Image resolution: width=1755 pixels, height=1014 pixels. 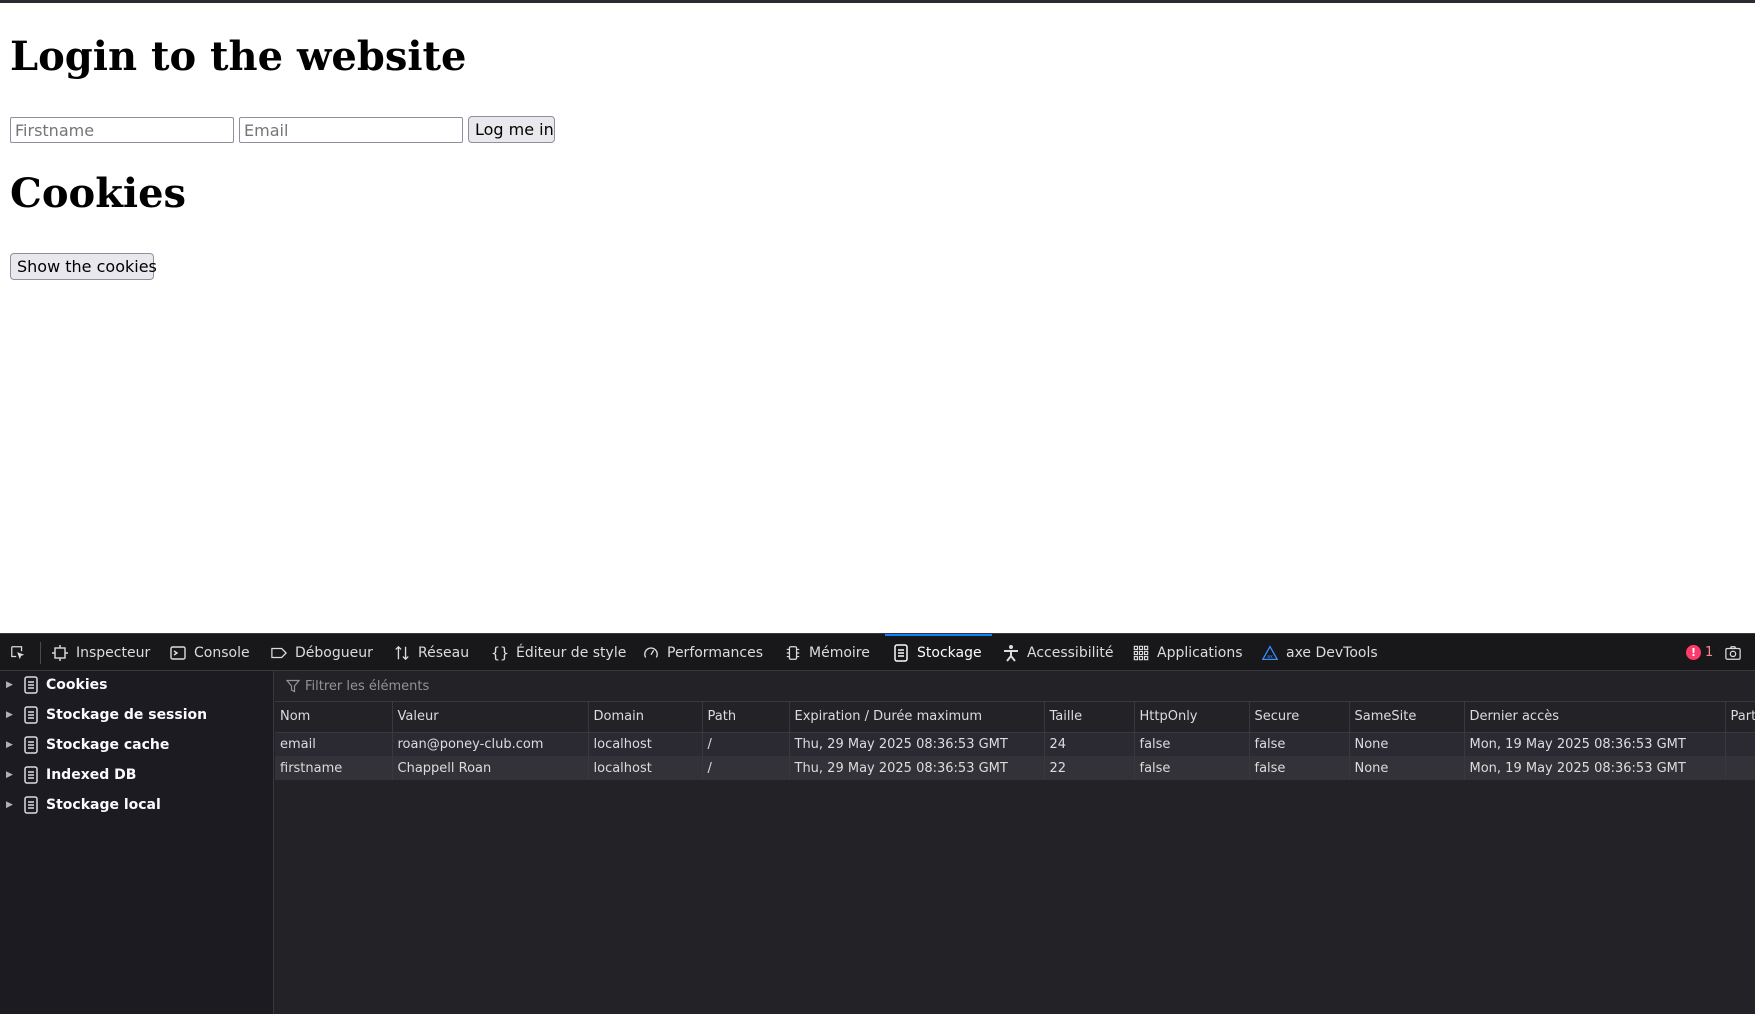 I want to click on tab-memoire: Mémoire, so click(x=827, y=652).